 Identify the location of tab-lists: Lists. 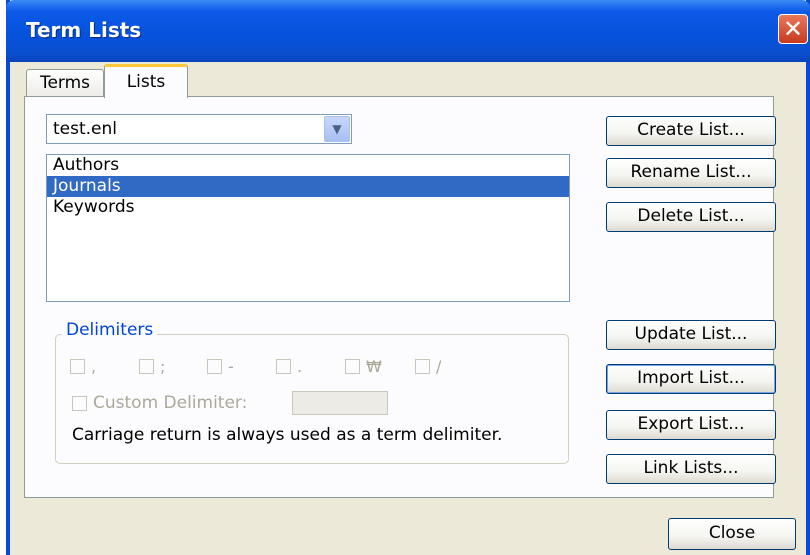
(146, 81).